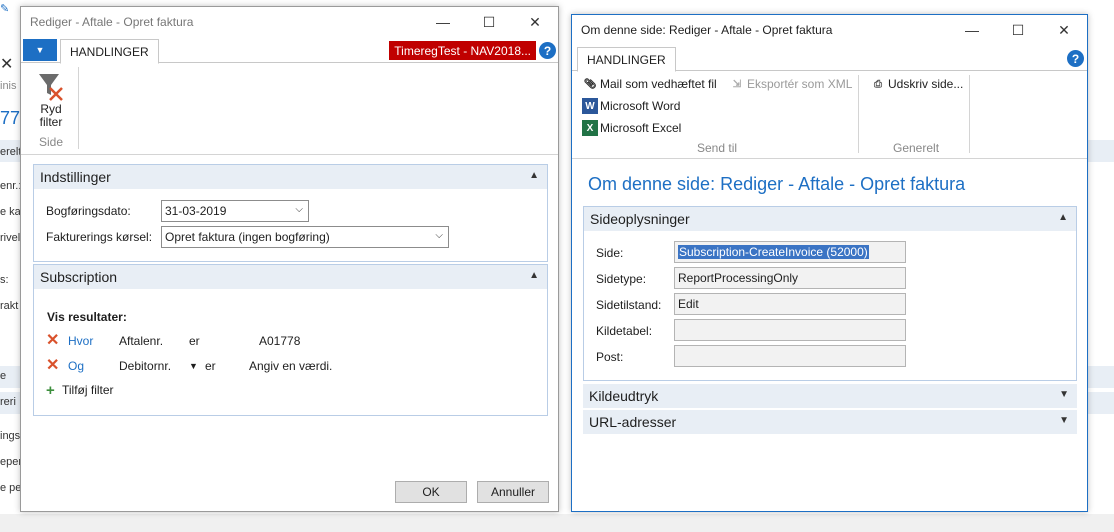 Image resolution: width=1114 pixels, height=532 pixels. What do you see at coordinates (88, 390) in the screenshot?
I see `add-filter-label: Tilføj filter` at bounding box center [88, 390].